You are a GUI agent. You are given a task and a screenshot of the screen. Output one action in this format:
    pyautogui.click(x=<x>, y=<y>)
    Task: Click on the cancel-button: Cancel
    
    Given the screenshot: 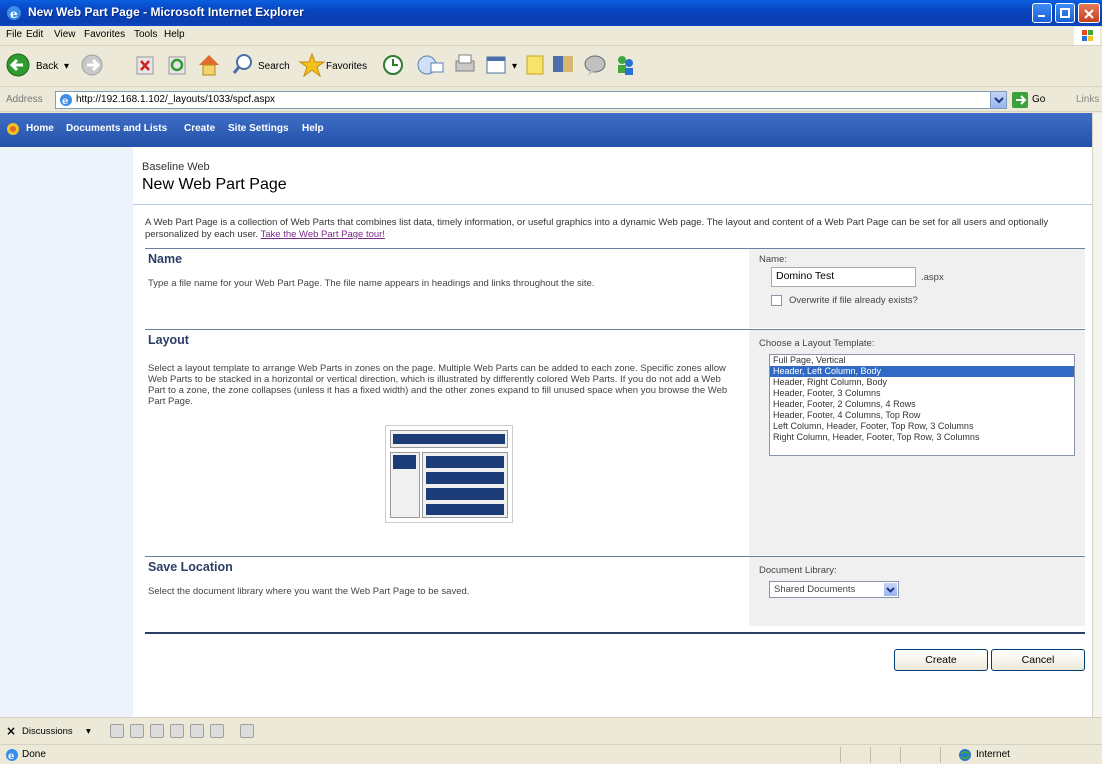 What is the action you would take?
    pyautogui.click(x=1038, y=660)
    